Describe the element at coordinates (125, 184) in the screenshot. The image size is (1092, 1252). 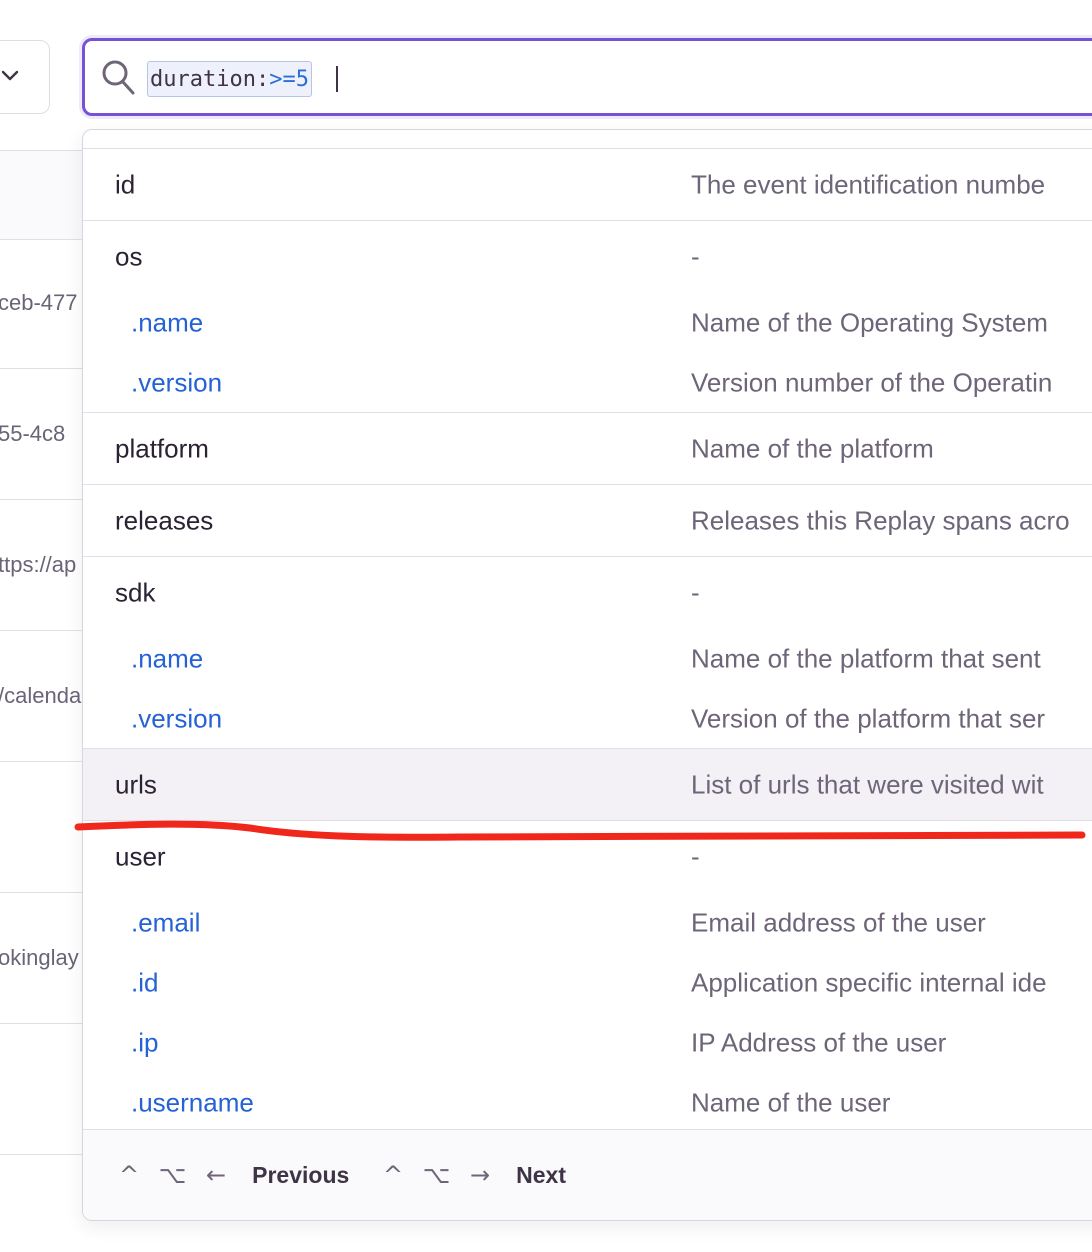
I see `suggestion-key: id` at that location.